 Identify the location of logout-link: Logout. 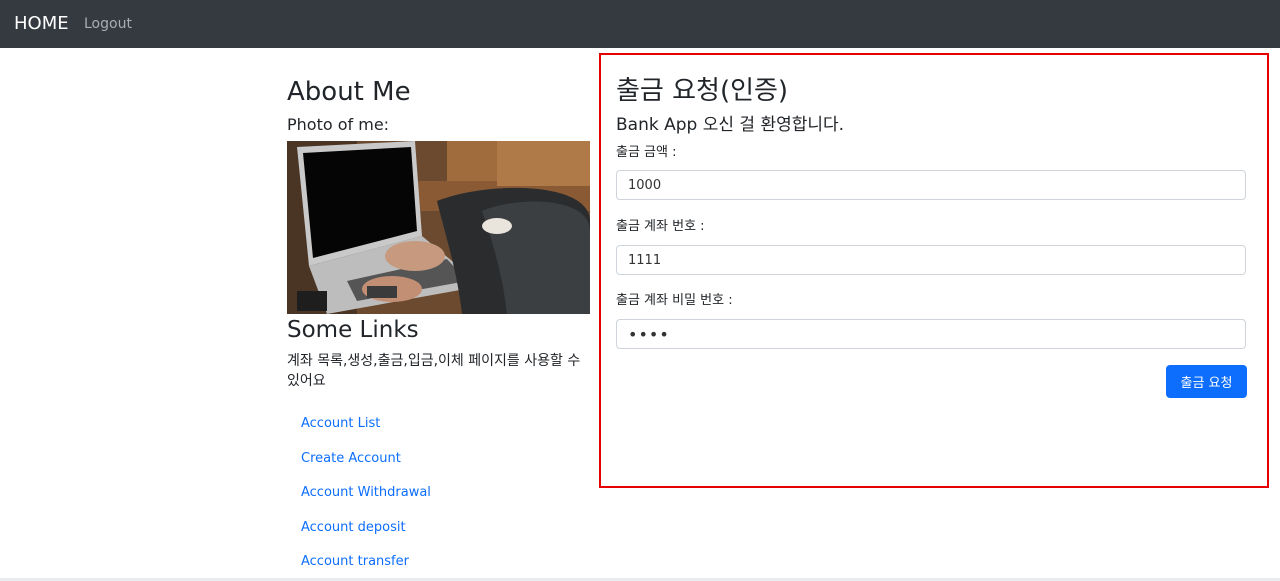
(108, 24).